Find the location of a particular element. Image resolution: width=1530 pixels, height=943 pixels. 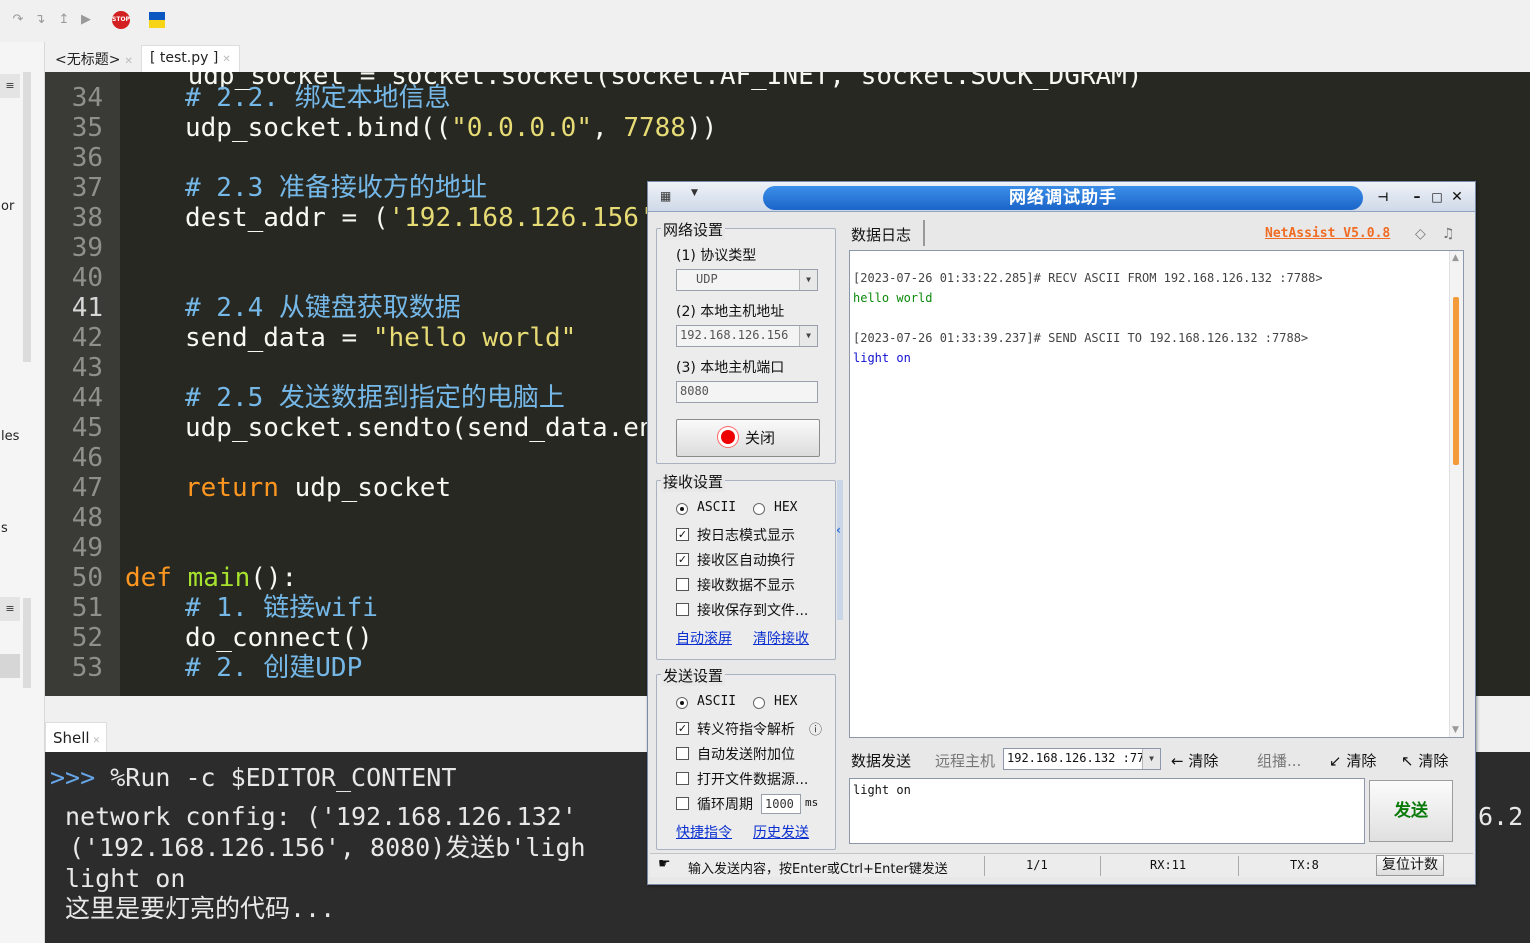

shell-output-fragment: 6.2 is located at coordinates (1501, 816).